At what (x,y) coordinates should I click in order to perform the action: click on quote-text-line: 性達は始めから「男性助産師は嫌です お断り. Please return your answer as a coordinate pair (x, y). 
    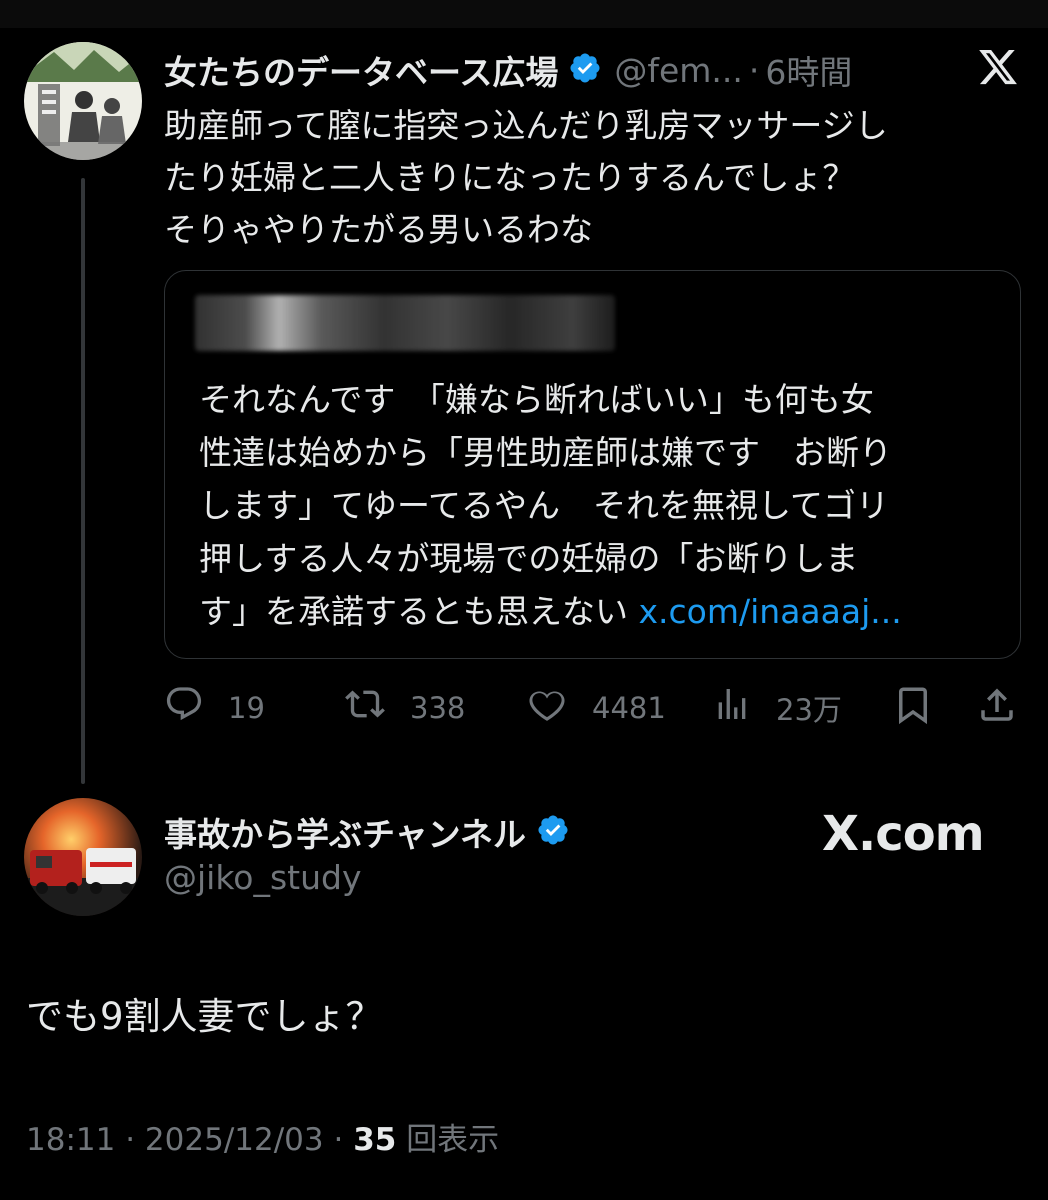
    Looking at the image, I should click on (545, 452).